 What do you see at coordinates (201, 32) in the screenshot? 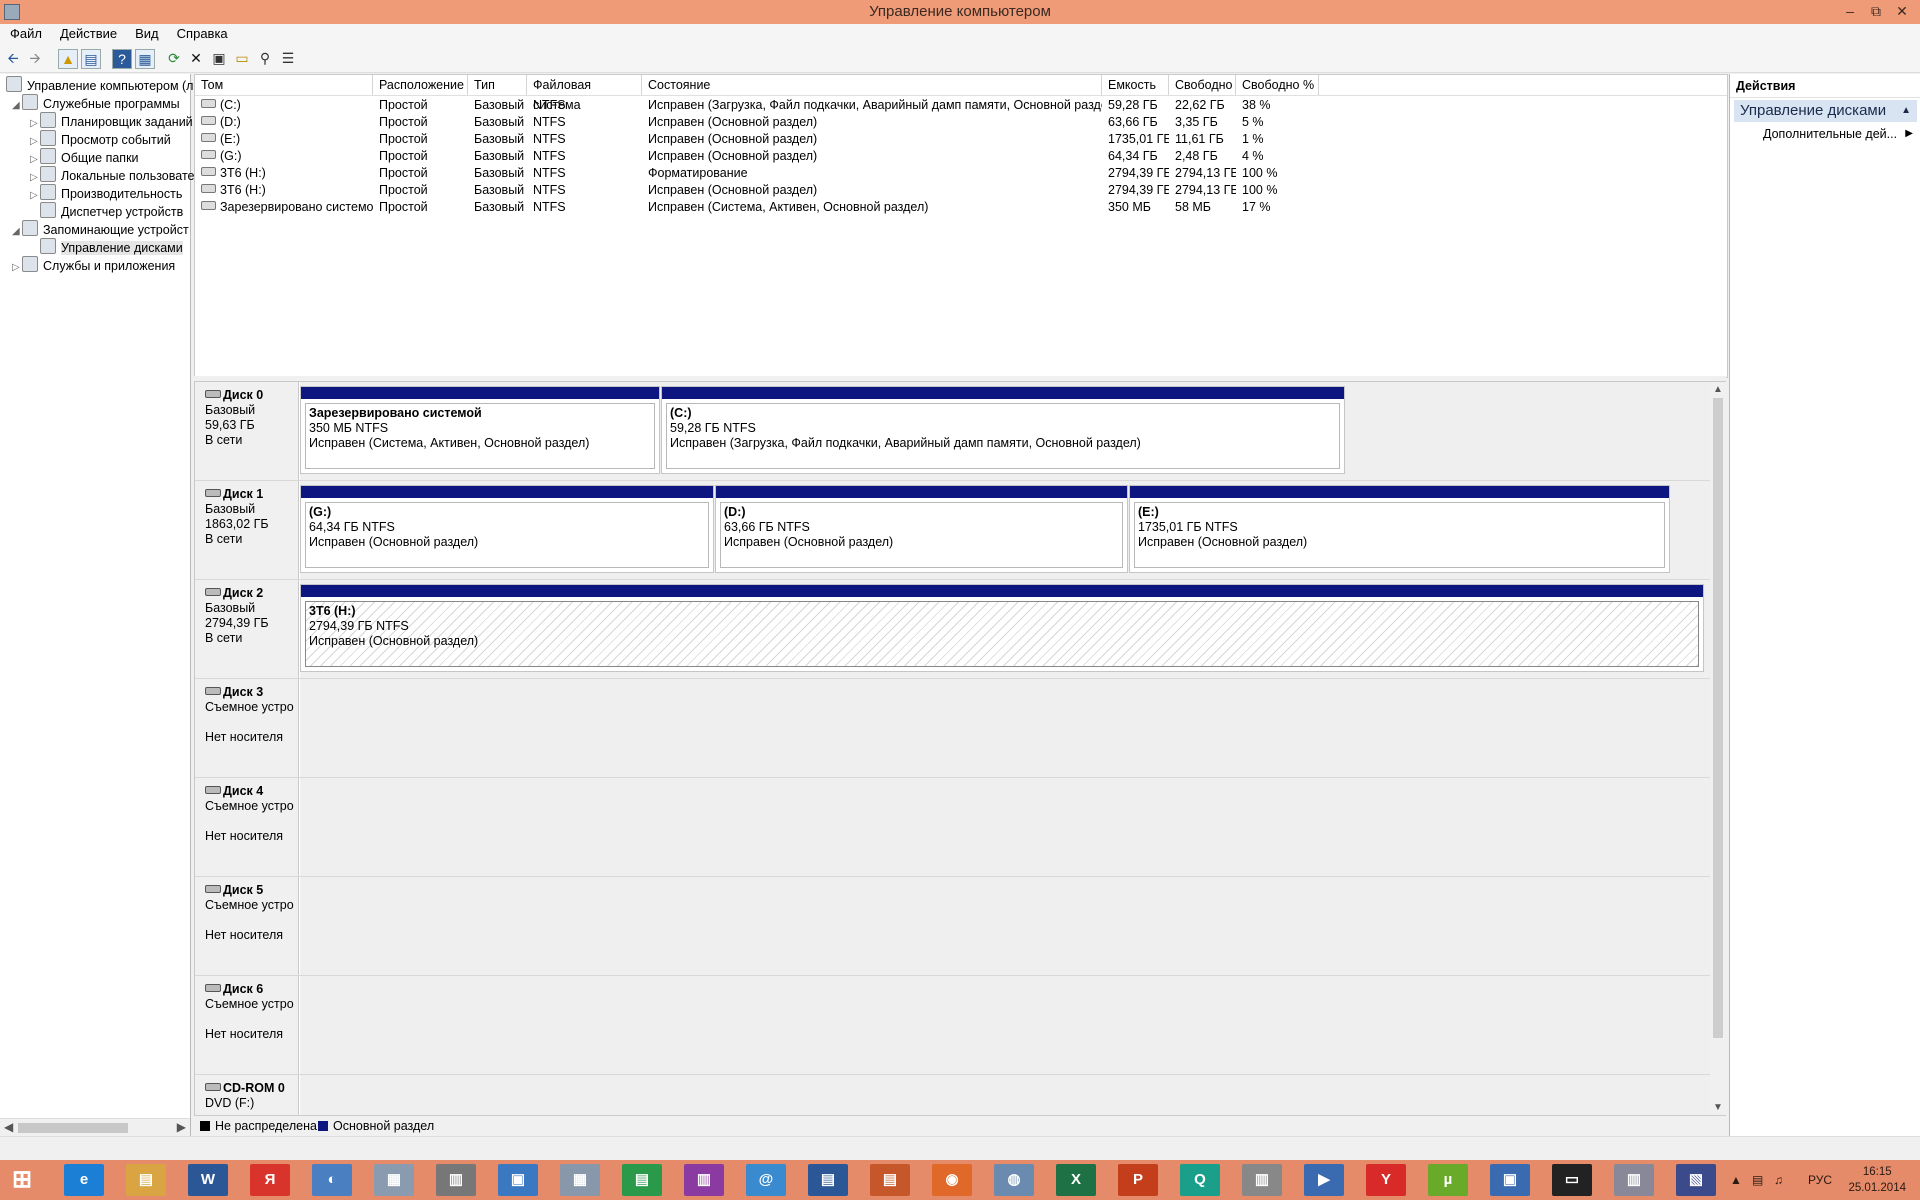
I see `menu-help: Справка` at bounding box center [201, 32].